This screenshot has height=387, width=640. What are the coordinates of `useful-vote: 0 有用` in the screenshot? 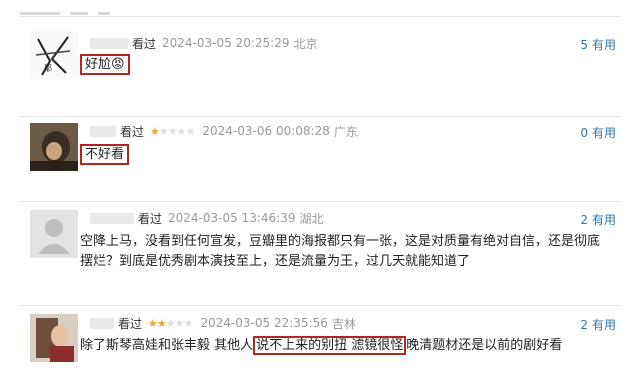 It's located at (598, 132).